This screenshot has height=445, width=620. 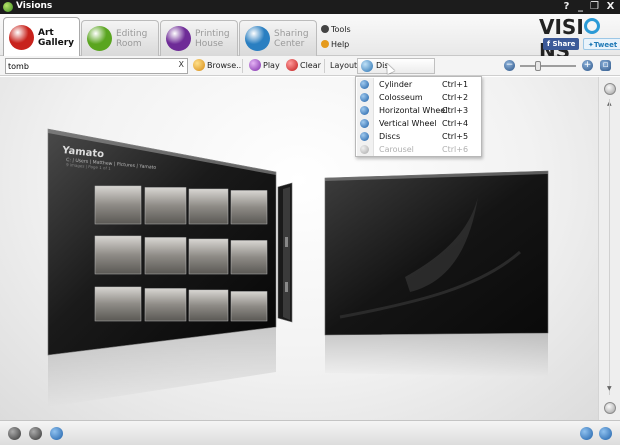 I want to click on side-disc-panel, so click(x=285, y=252).